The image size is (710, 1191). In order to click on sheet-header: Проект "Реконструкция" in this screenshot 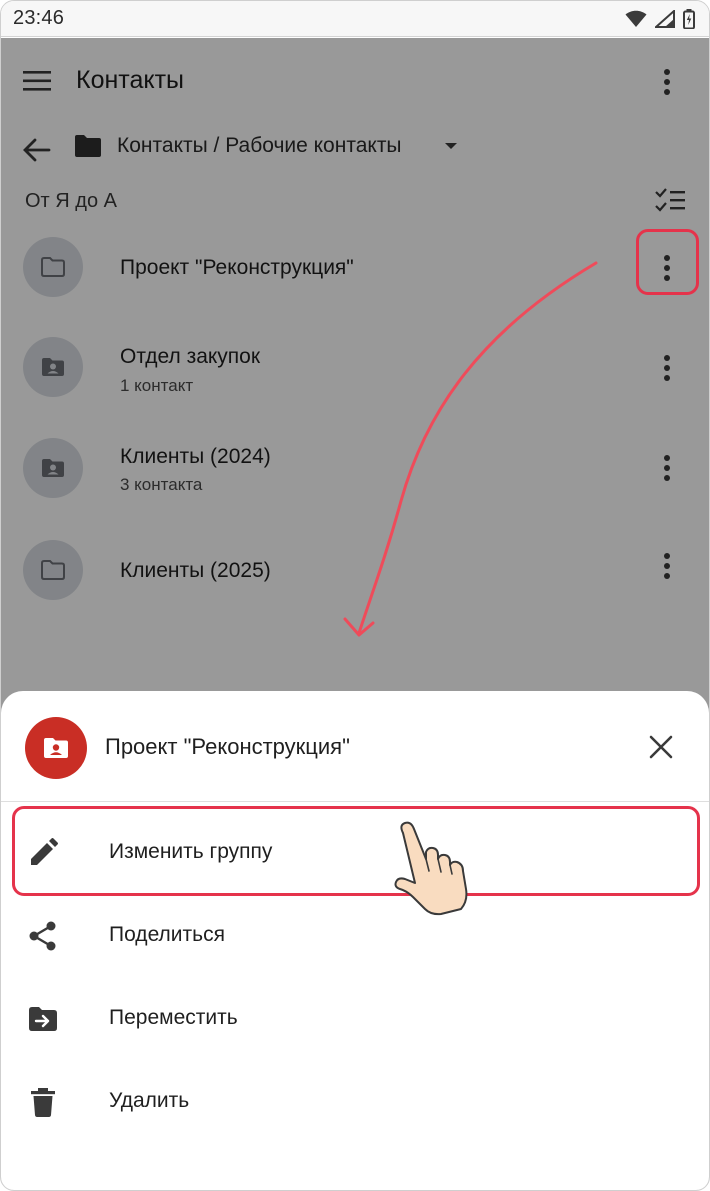, I will do `click(355, 746)`.